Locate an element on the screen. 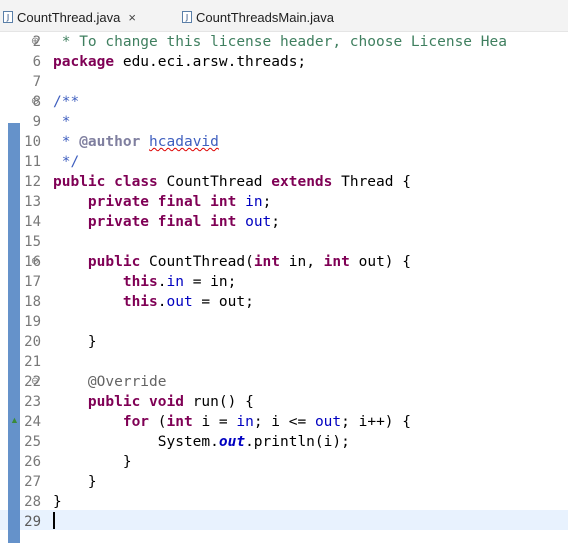  line-number: 21 is located at coordinates (32, 362).